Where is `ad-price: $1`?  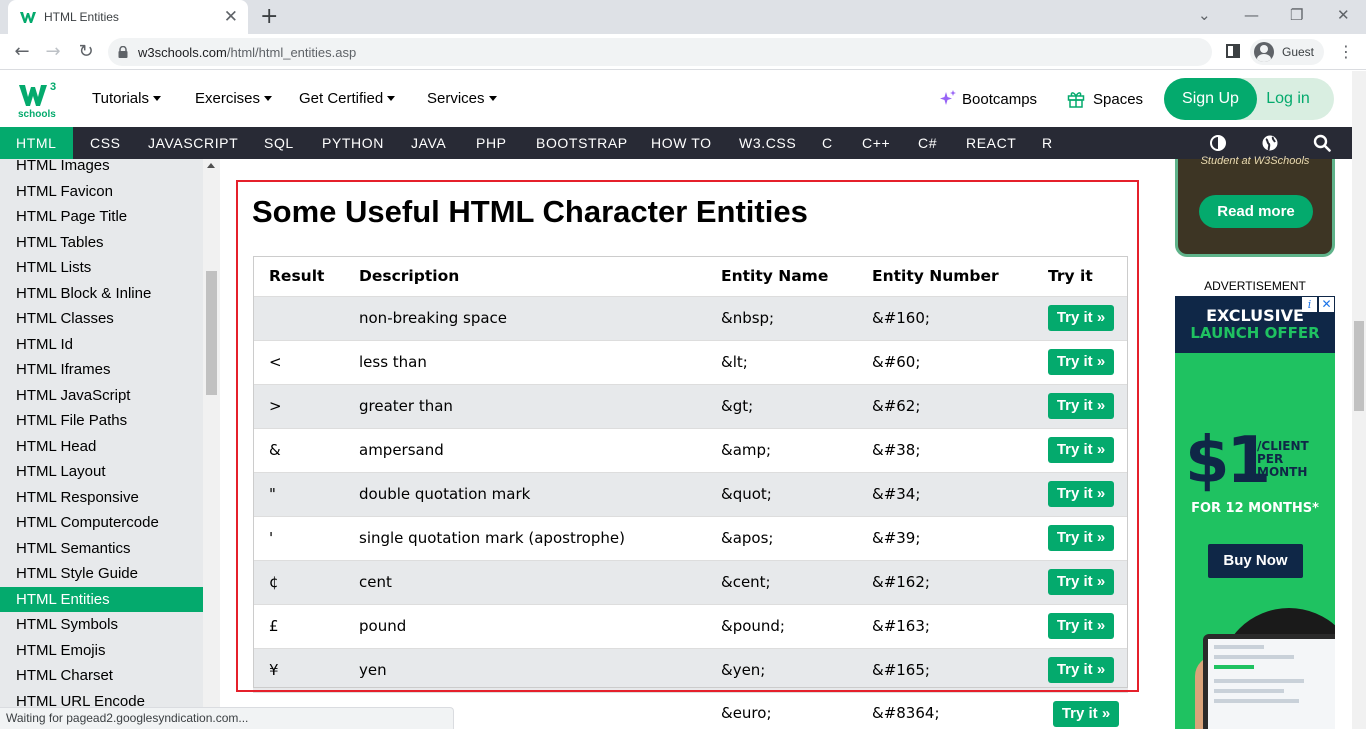
ad-price: $1 is located at coordinates (1228, 461).